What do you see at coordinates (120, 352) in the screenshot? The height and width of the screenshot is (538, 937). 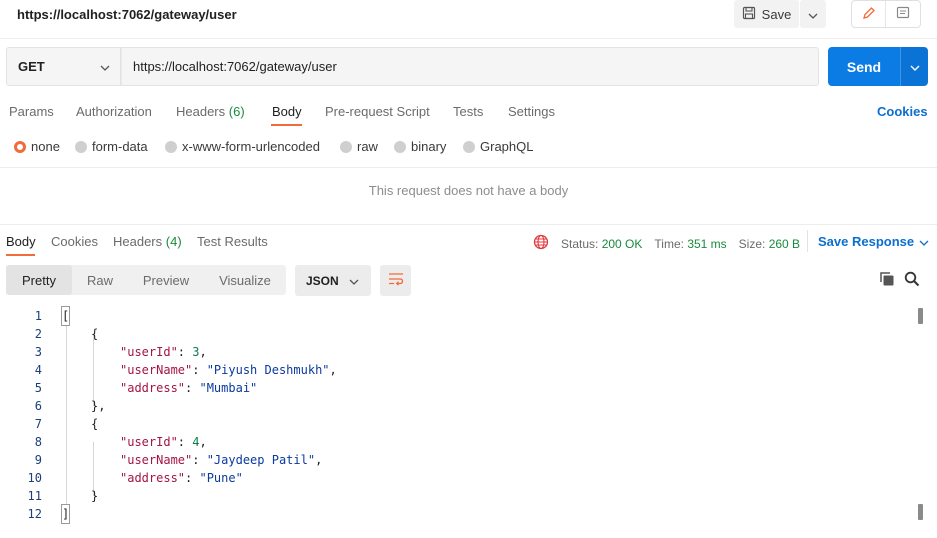 I see `code-line: 3 "userId": 3,` at bounding box center [120, 352].